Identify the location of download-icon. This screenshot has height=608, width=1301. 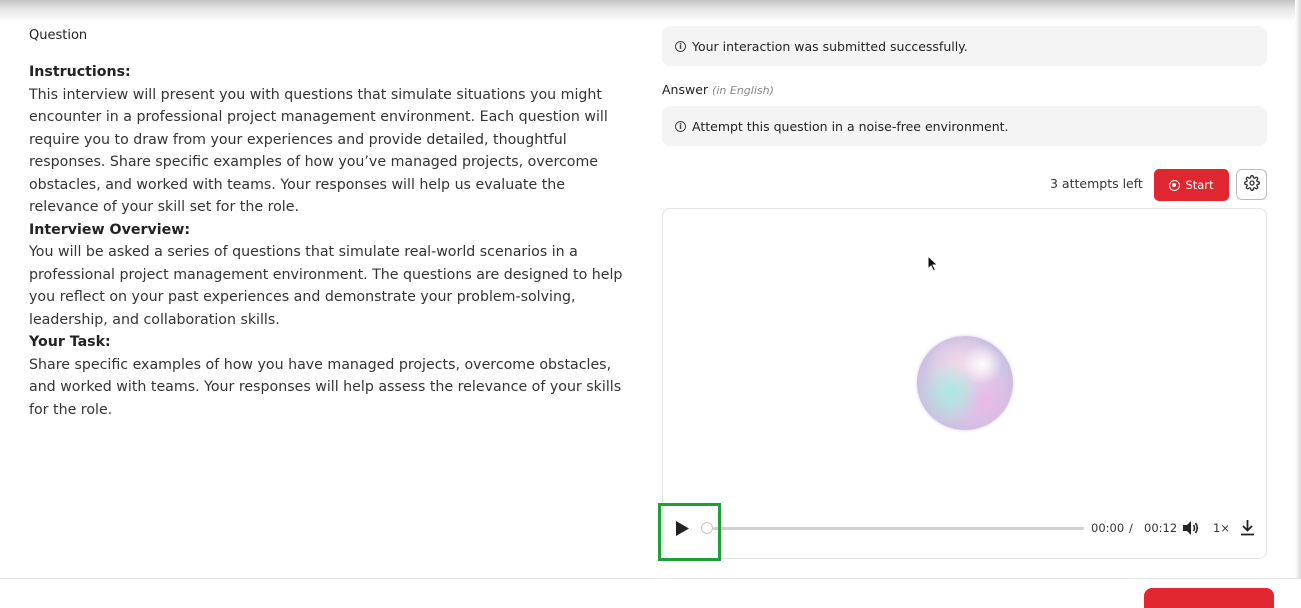
(1247, 530).